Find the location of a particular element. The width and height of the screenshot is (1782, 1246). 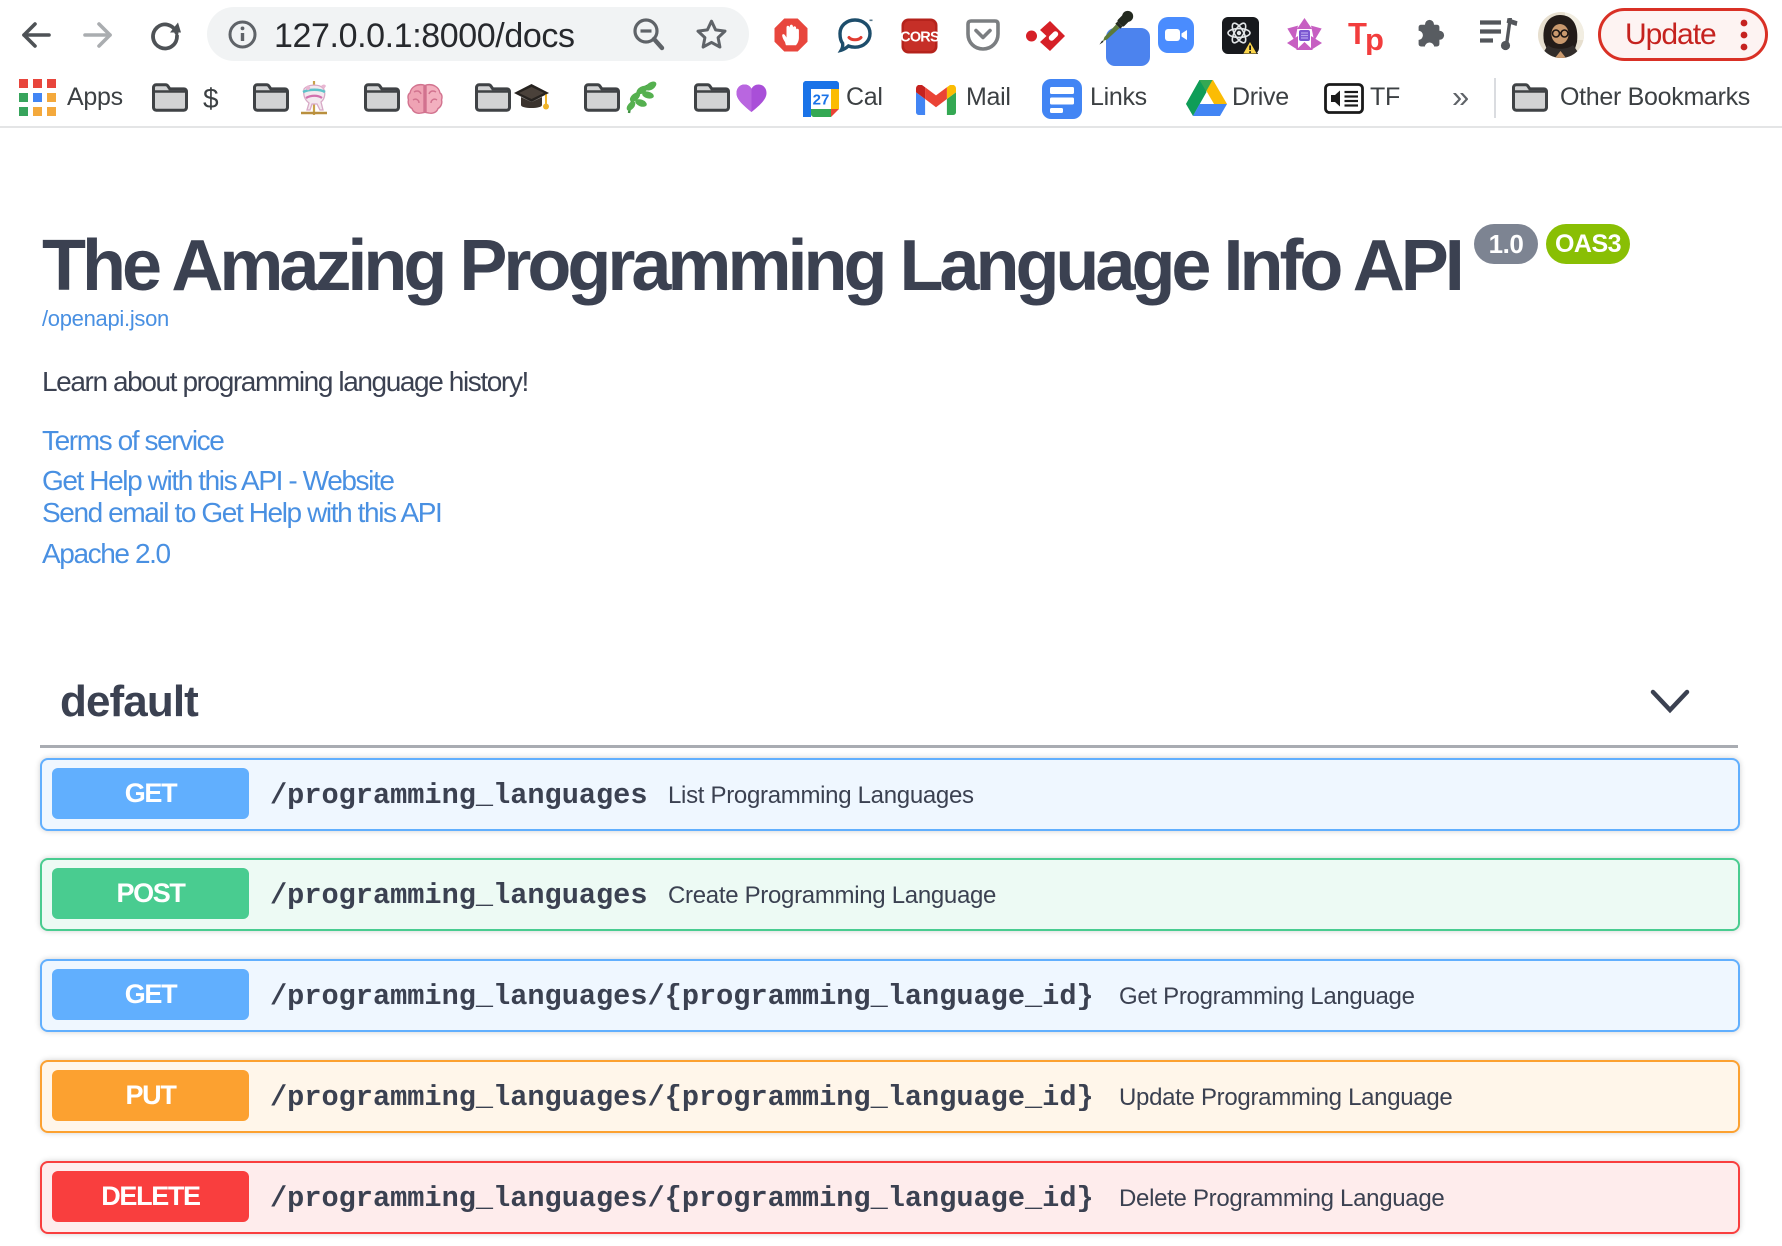

svg-text: 27 is located at coordinates (821, 100).